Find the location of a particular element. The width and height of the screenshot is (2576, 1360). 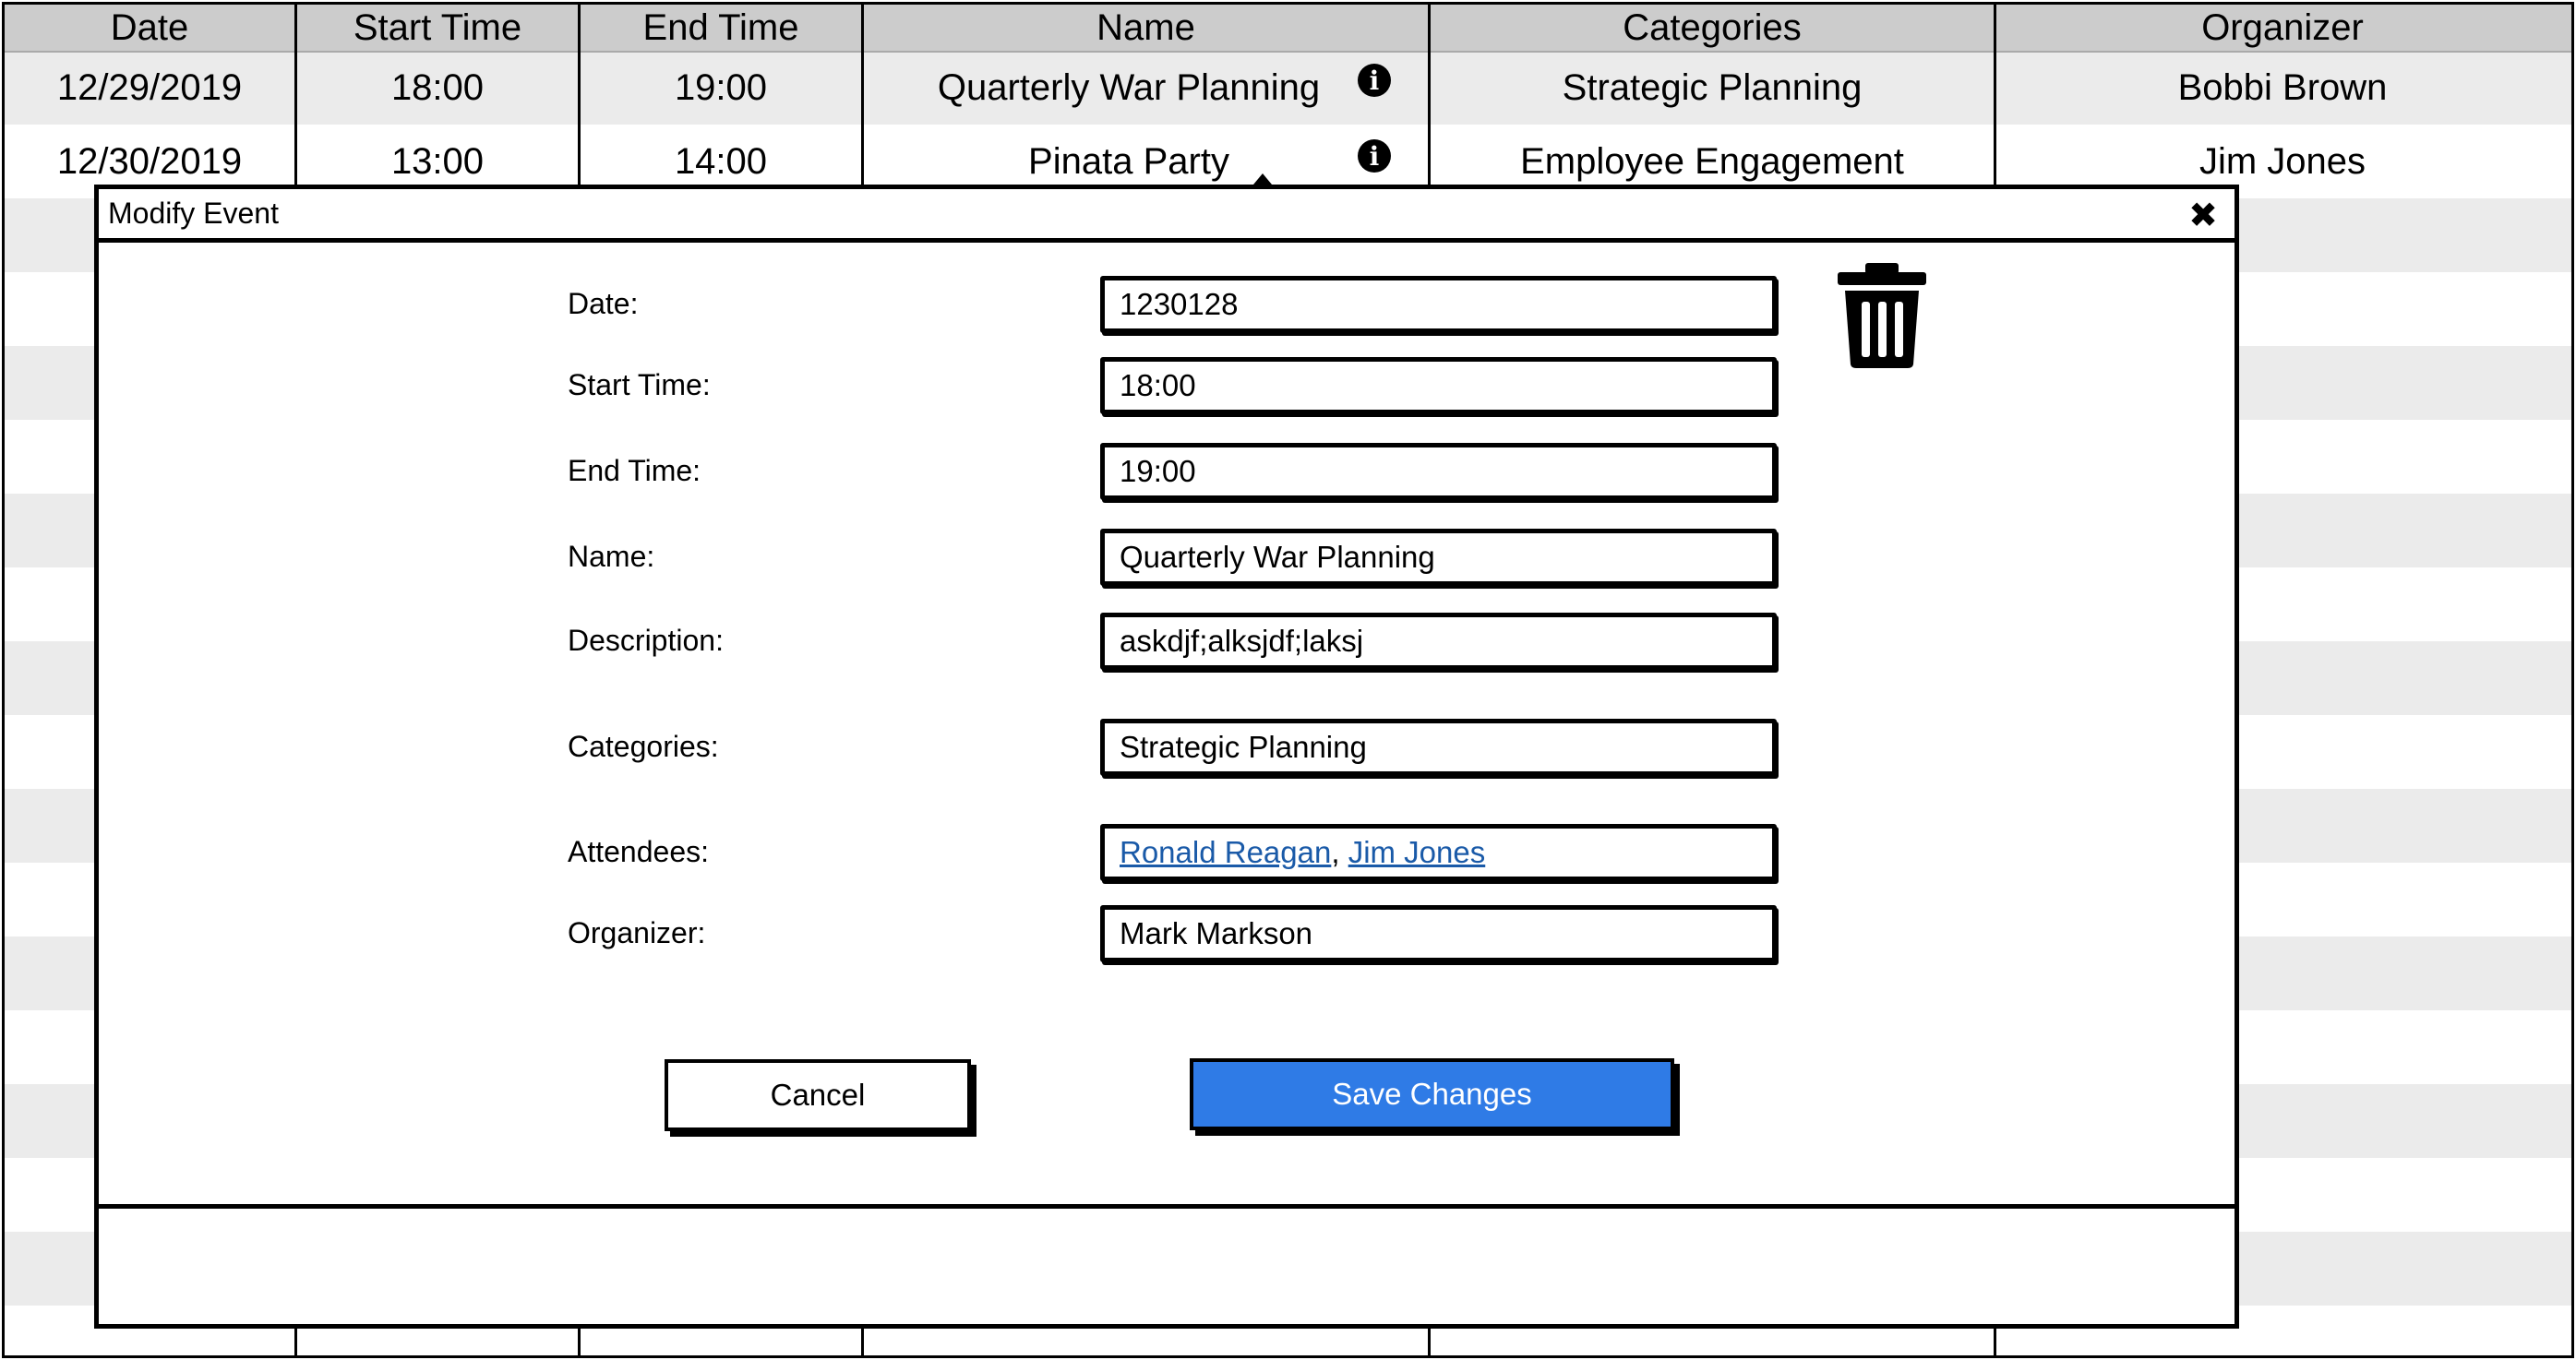

cell-categories: Strategic Planning is located at coordinates (1713, 87).